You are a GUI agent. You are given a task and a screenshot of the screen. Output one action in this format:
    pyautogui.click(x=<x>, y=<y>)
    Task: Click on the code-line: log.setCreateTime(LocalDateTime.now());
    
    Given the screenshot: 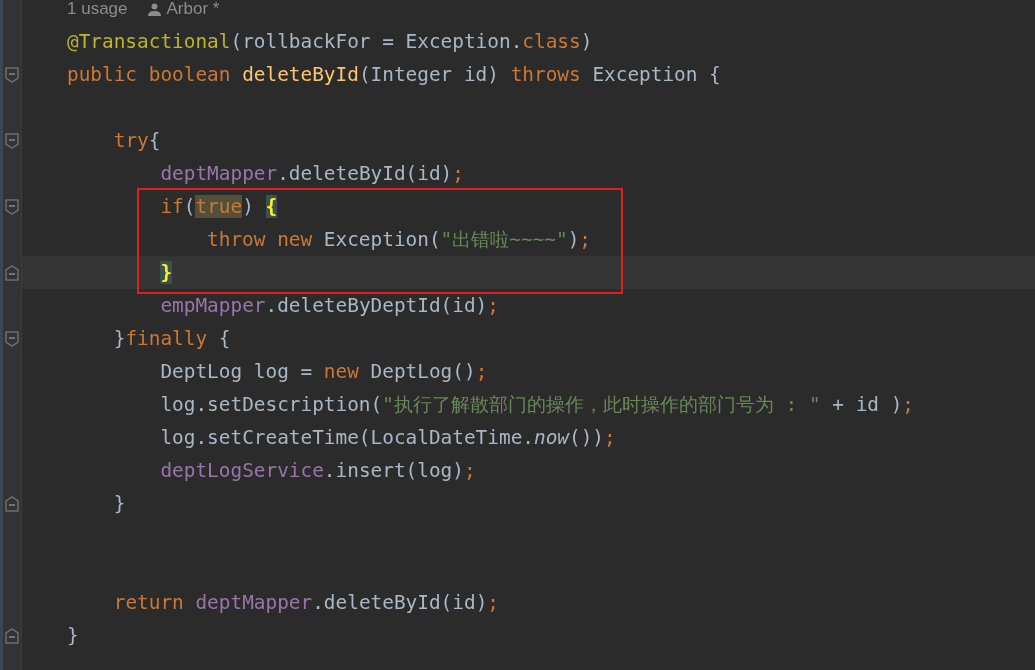 What is the action you would take?
    pyautogui.click(x=387, y=438)
    